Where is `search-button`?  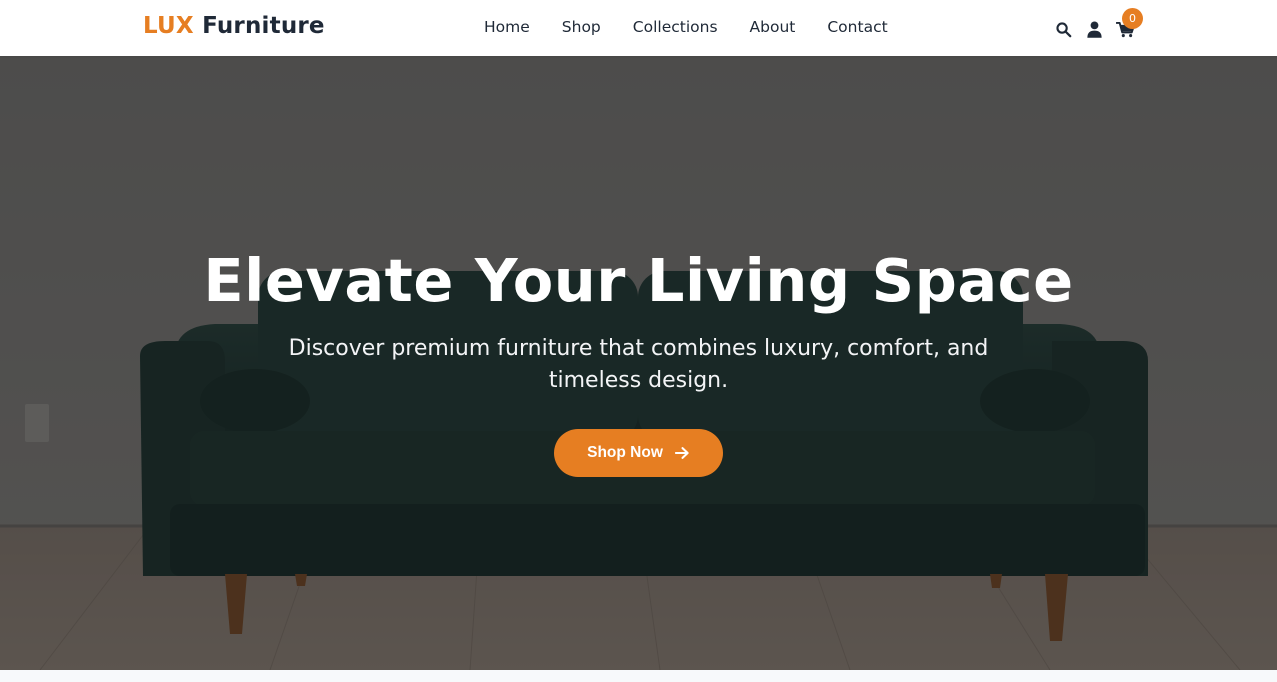 search-button is located at coordinates (1063, 29).